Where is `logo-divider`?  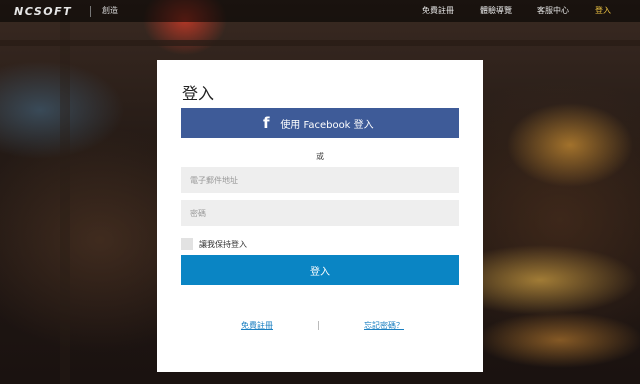
logo-divider is located at coordinates (90, 11).